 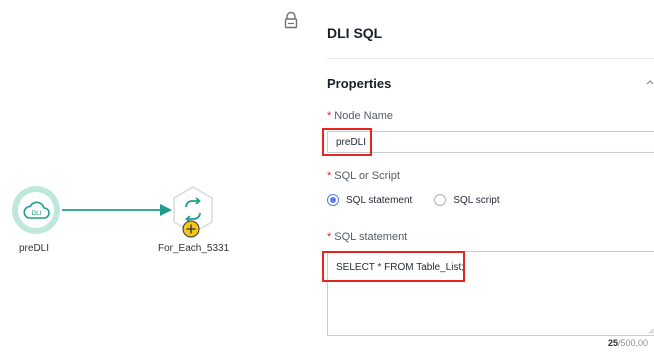 I want to click on character-counter: 25/500,00, so click(x=628, y=343).